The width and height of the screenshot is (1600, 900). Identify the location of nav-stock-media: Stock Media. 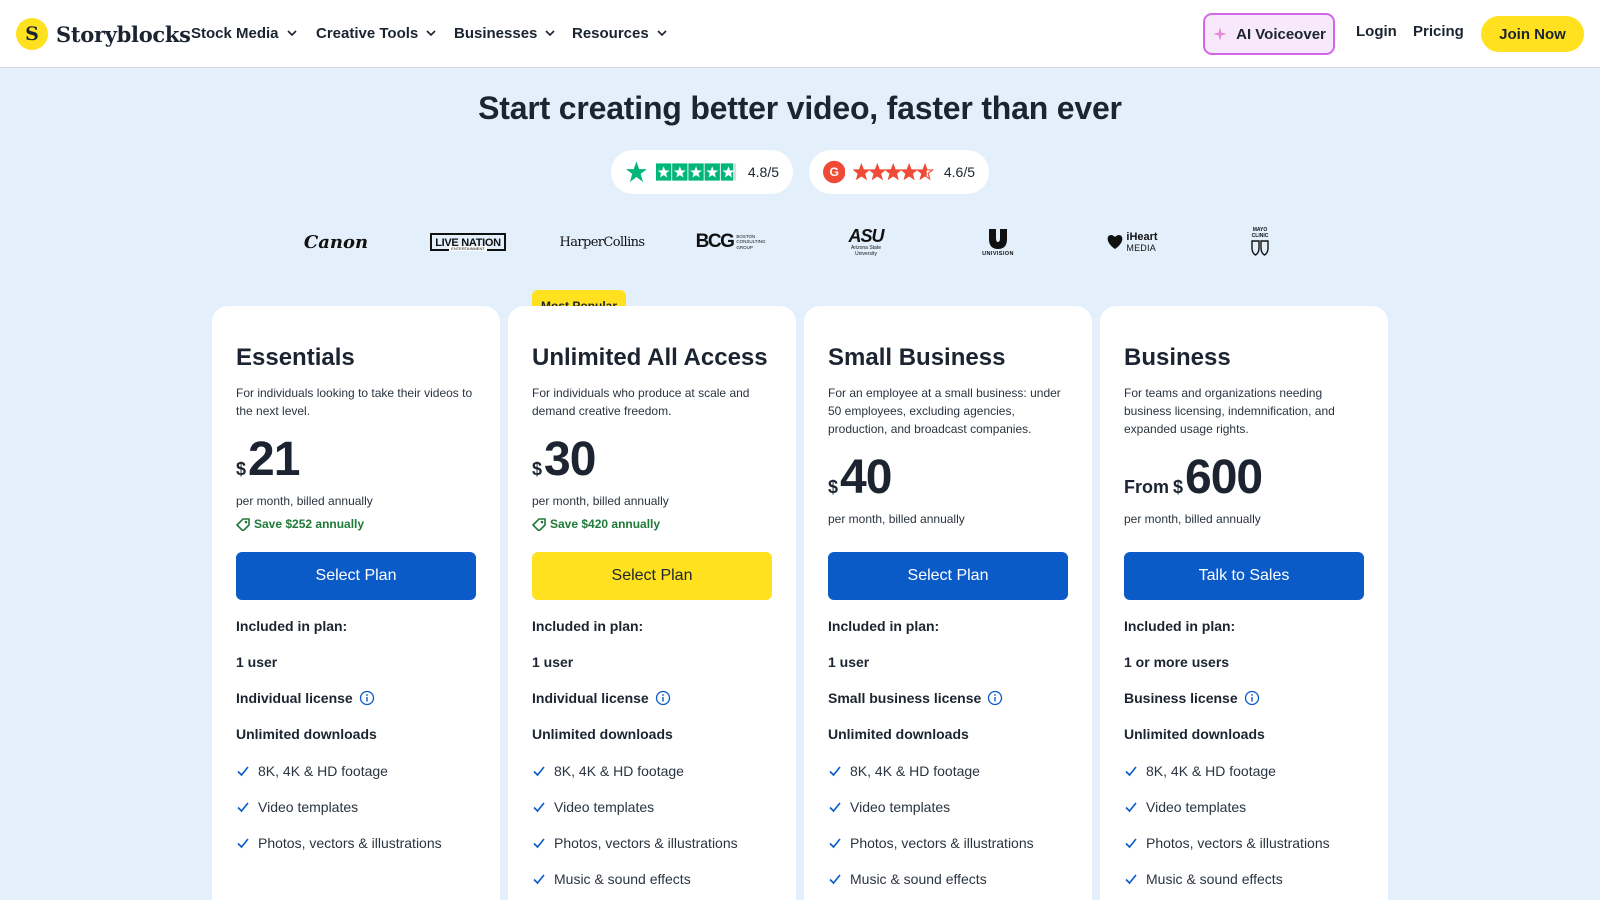
(244, 33).